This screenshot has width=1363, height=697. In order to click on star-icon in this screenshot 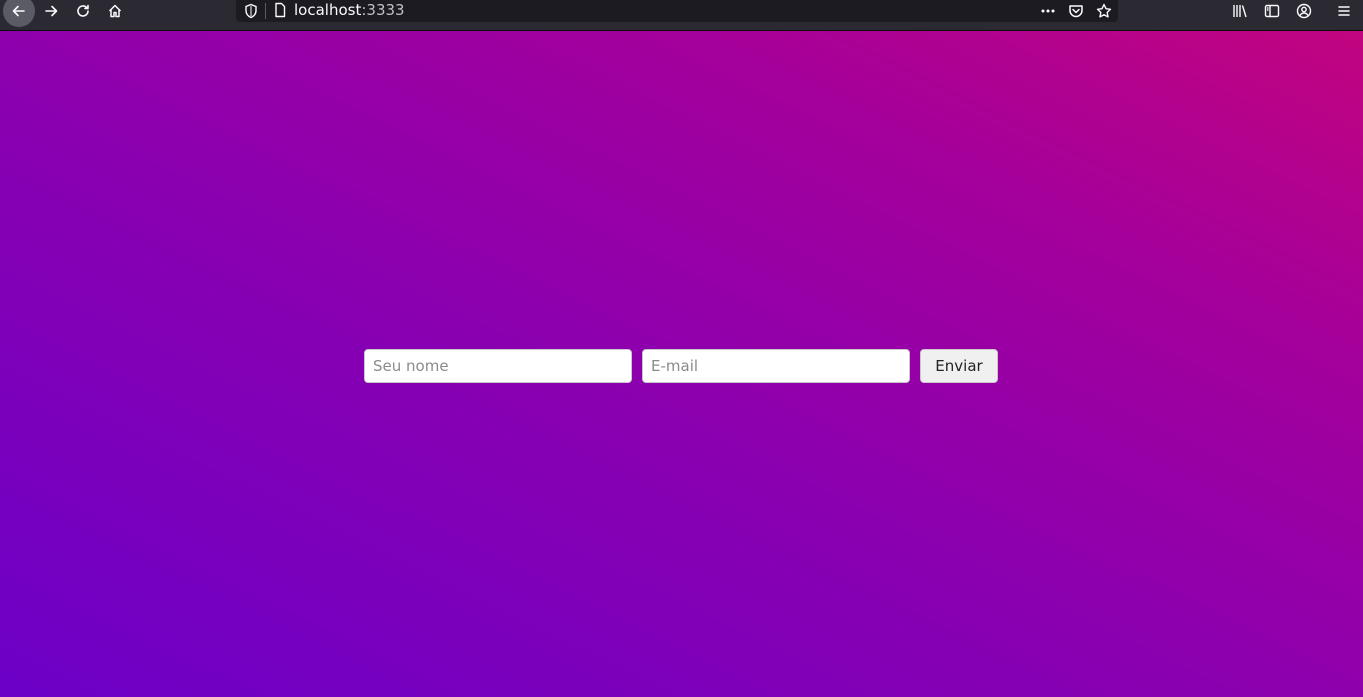, I will do `click(1104, 10)`.